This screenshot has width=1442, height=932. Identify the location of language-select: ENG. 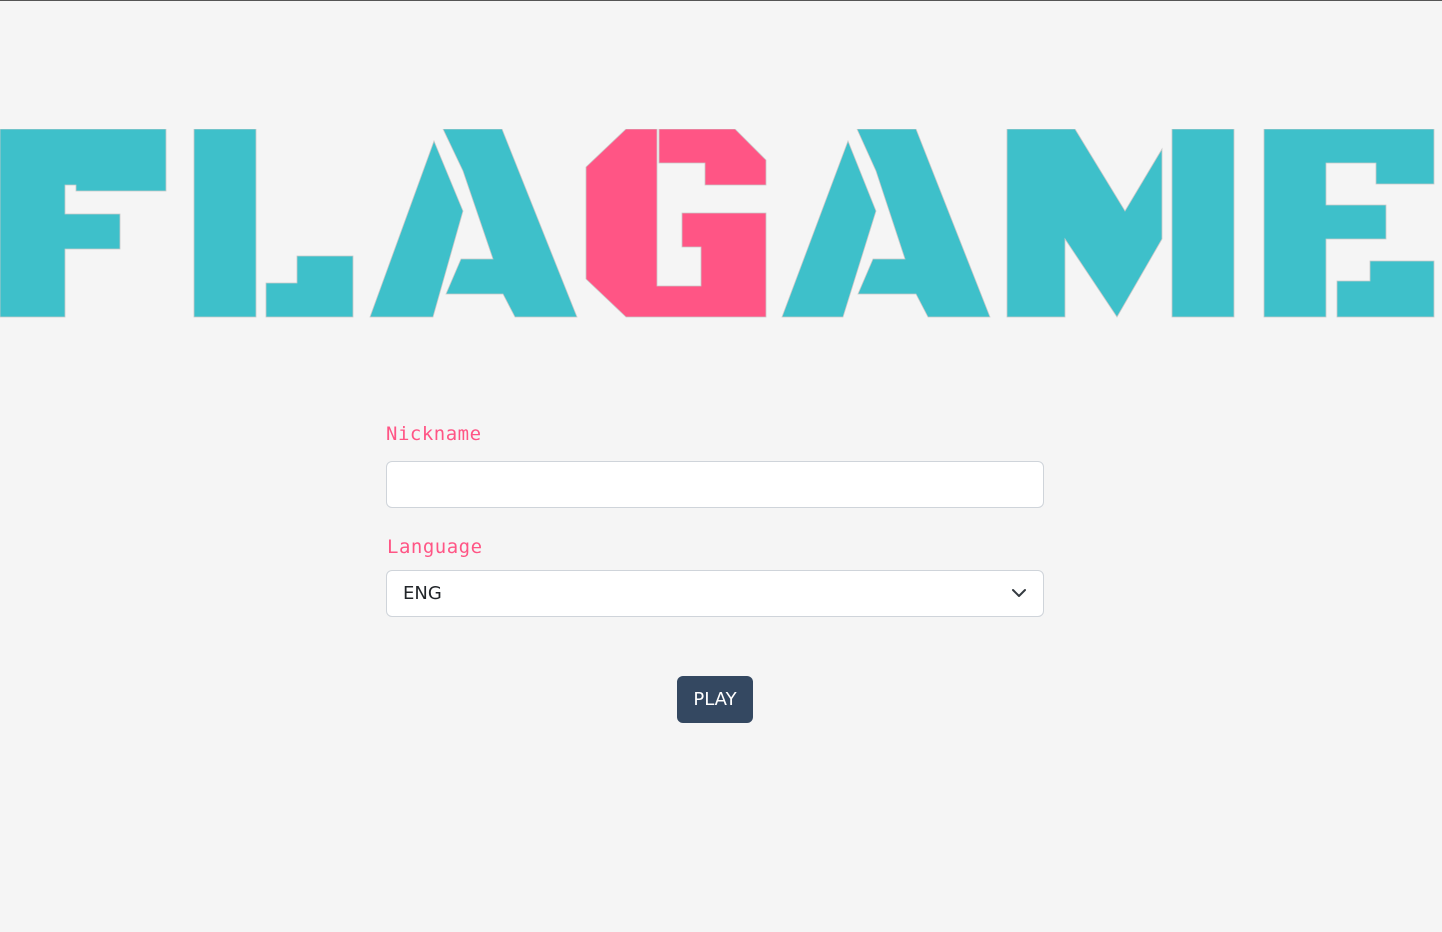
(715, 593).